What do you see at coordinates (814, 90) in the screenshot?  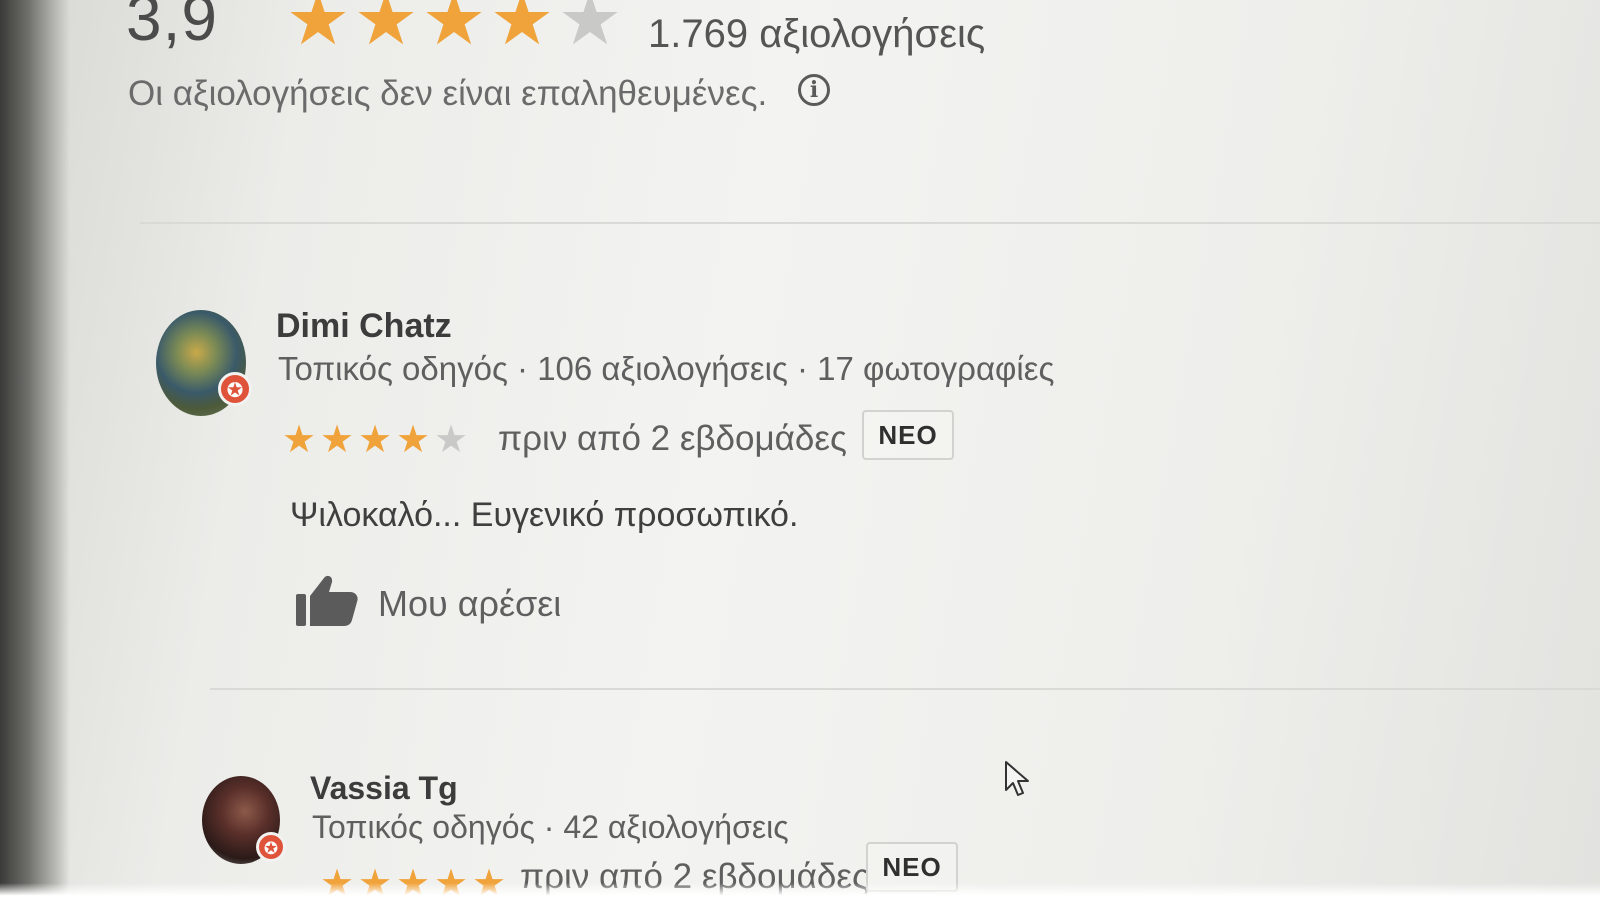 I see `info-icon: i` at bounding box center [814, 90].